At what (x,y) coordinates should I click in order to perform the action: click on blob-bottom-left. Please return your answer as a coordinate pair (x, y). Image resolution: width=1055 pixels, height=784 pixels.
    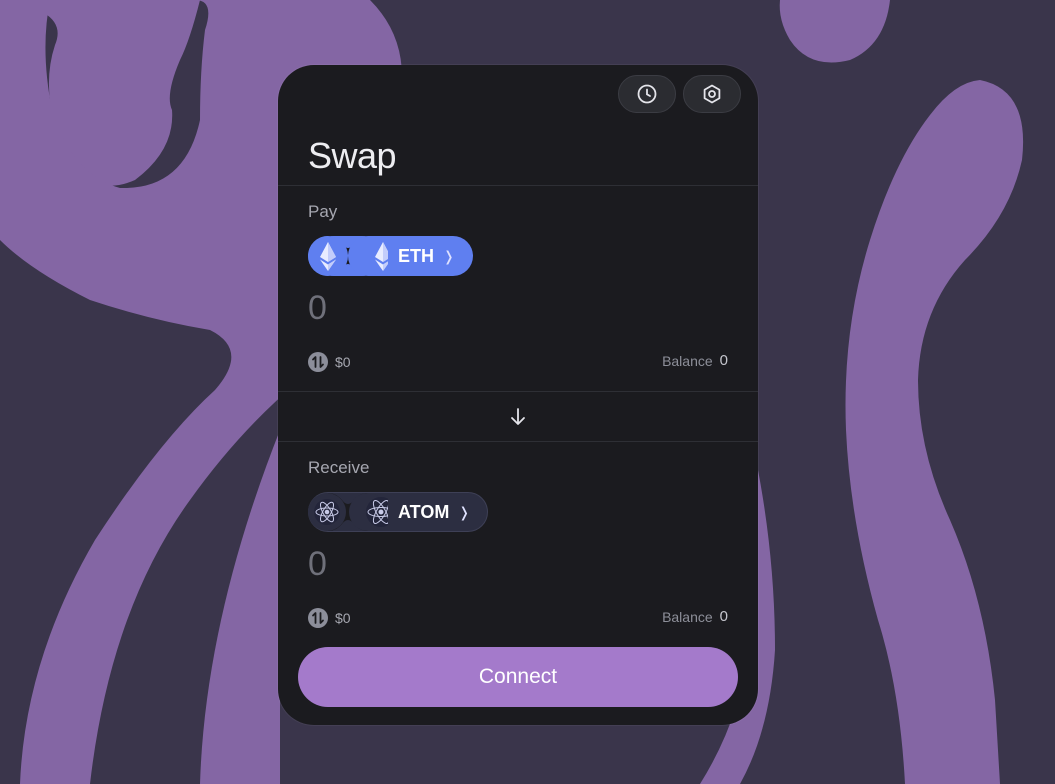
    Looking at the image, I should click on (240, 607).